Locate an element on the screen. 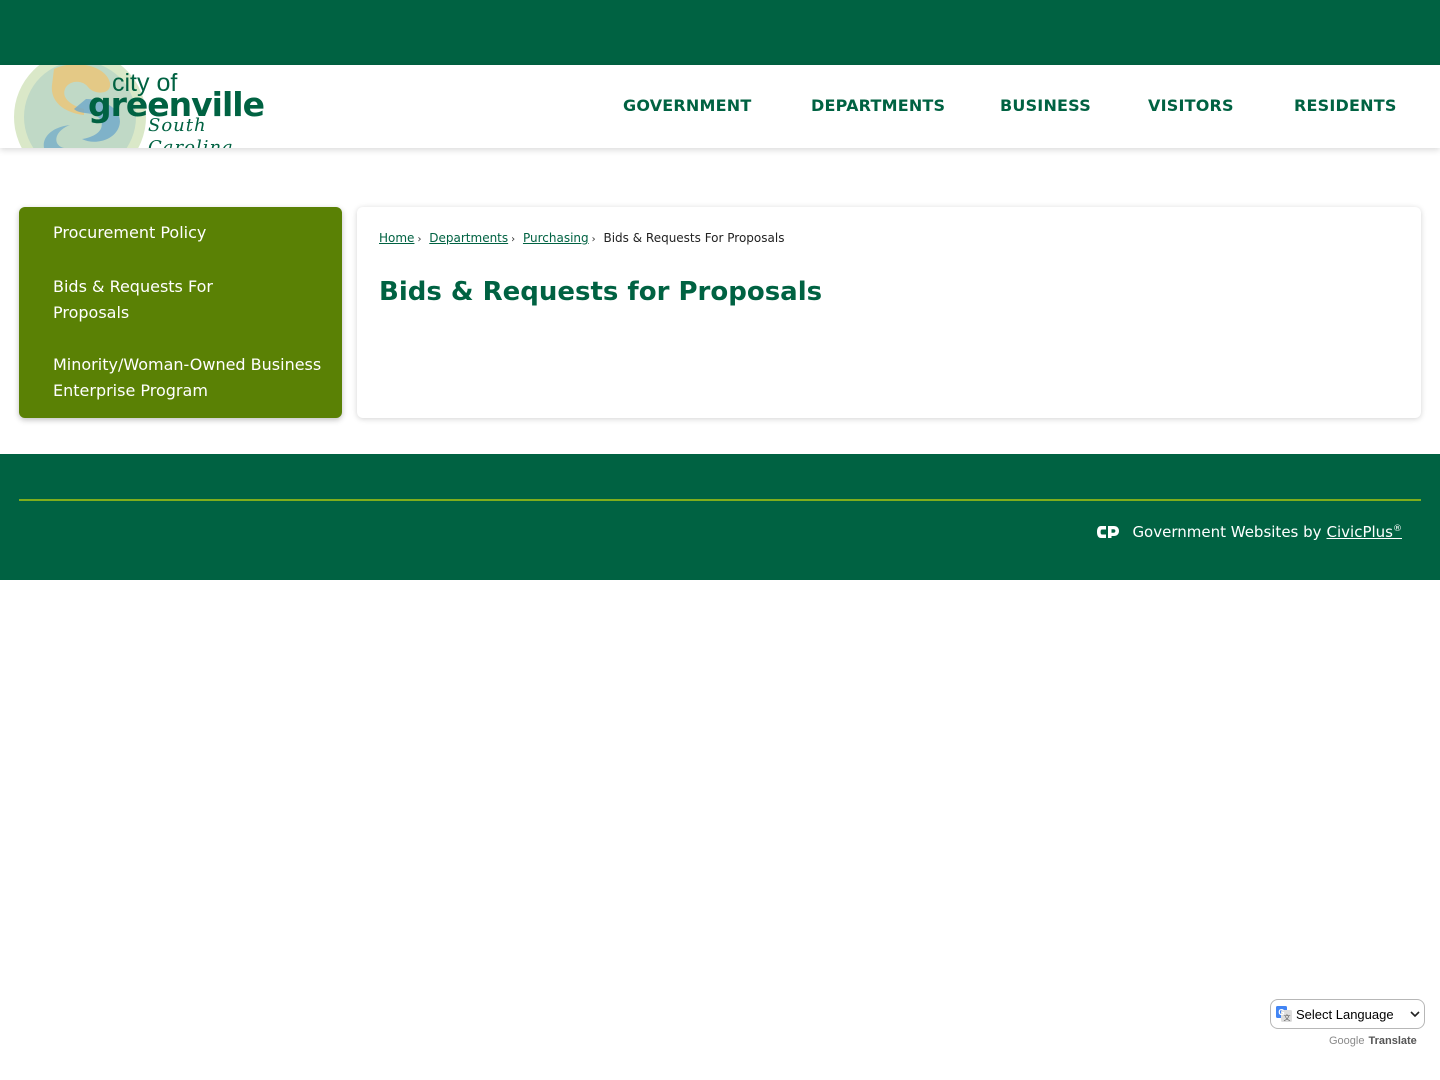 The image size is (1440, 1080). breadcrumb-departments-link: Departments is located at coordinates (468, 238).